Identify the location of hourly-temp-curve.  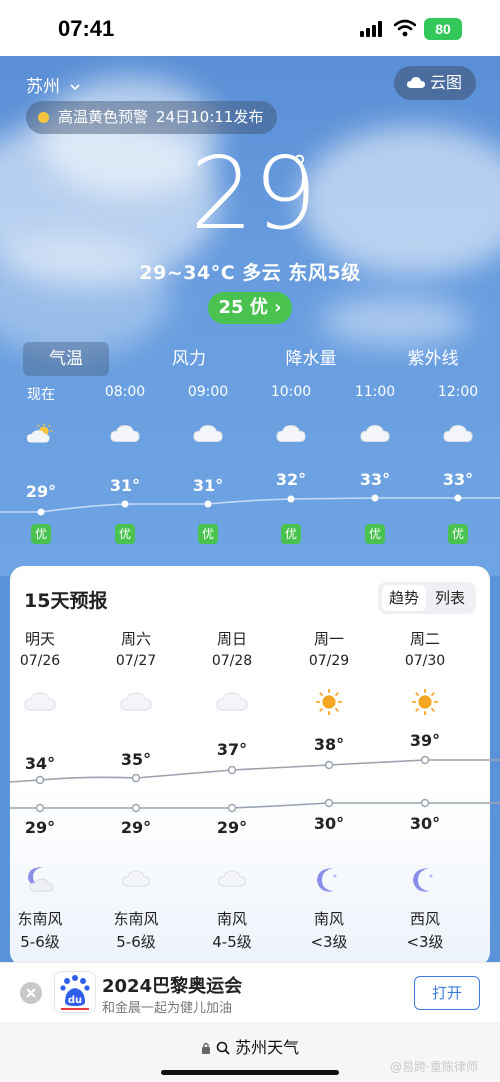
(250, 505).